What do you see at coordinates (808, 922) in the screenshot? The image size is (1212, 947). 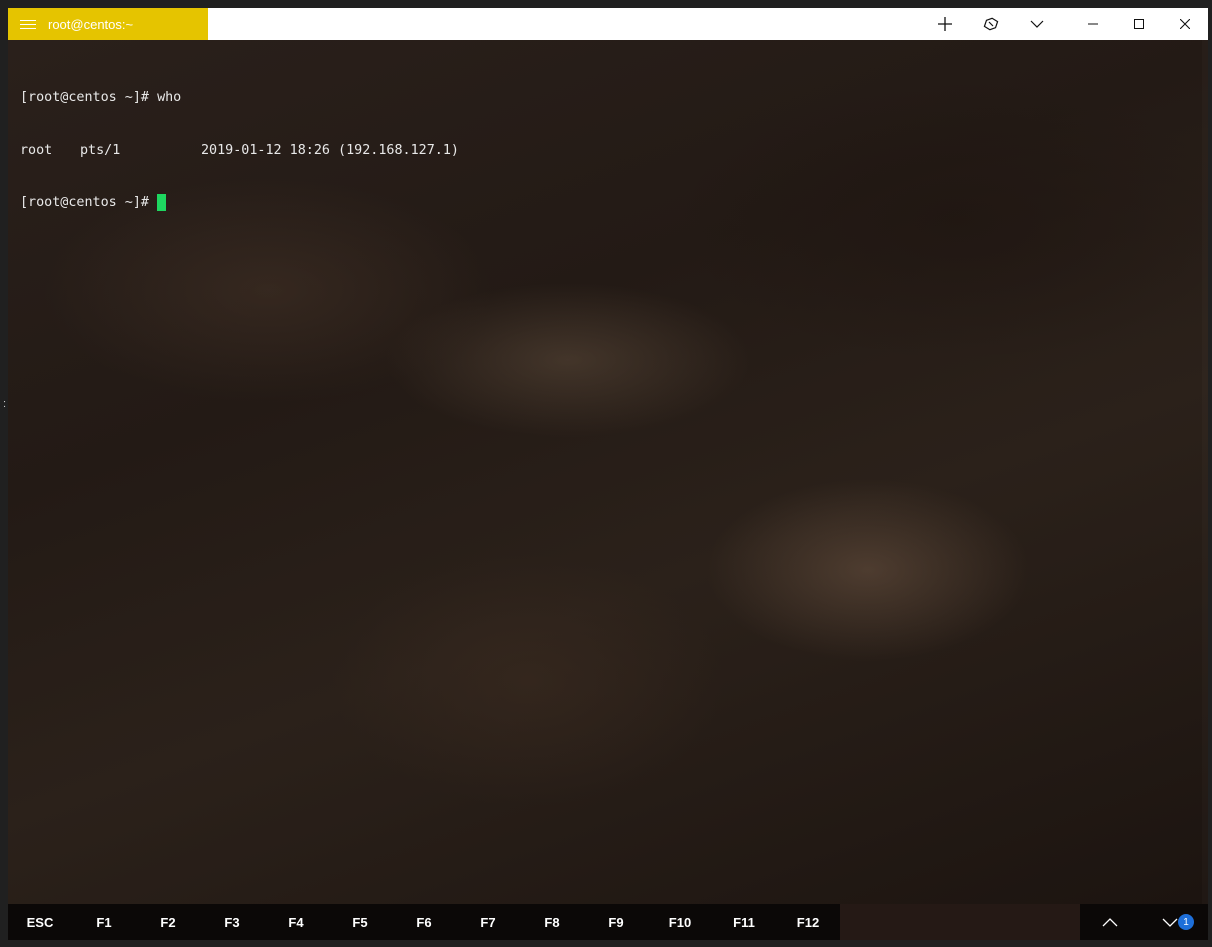 I see `key-f12: F12` at bounding box center [808, 922].